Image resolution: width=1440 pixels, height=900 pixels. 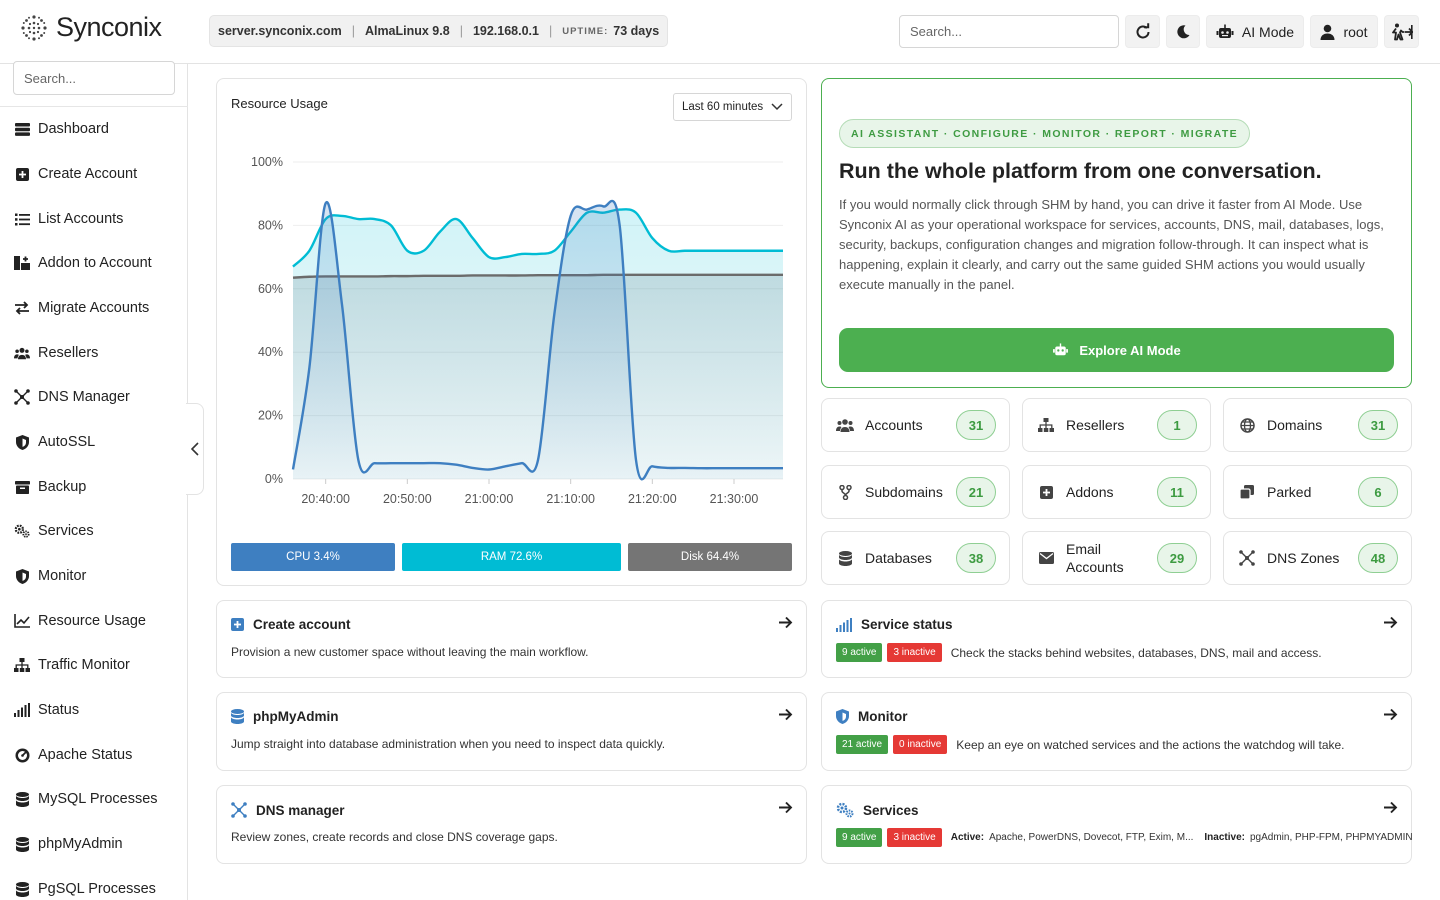 What do you see at coordinates (81, 219) in the screenshot?
I see `sidebar-item-label: List Accounts` at bounding box center [81, 219].